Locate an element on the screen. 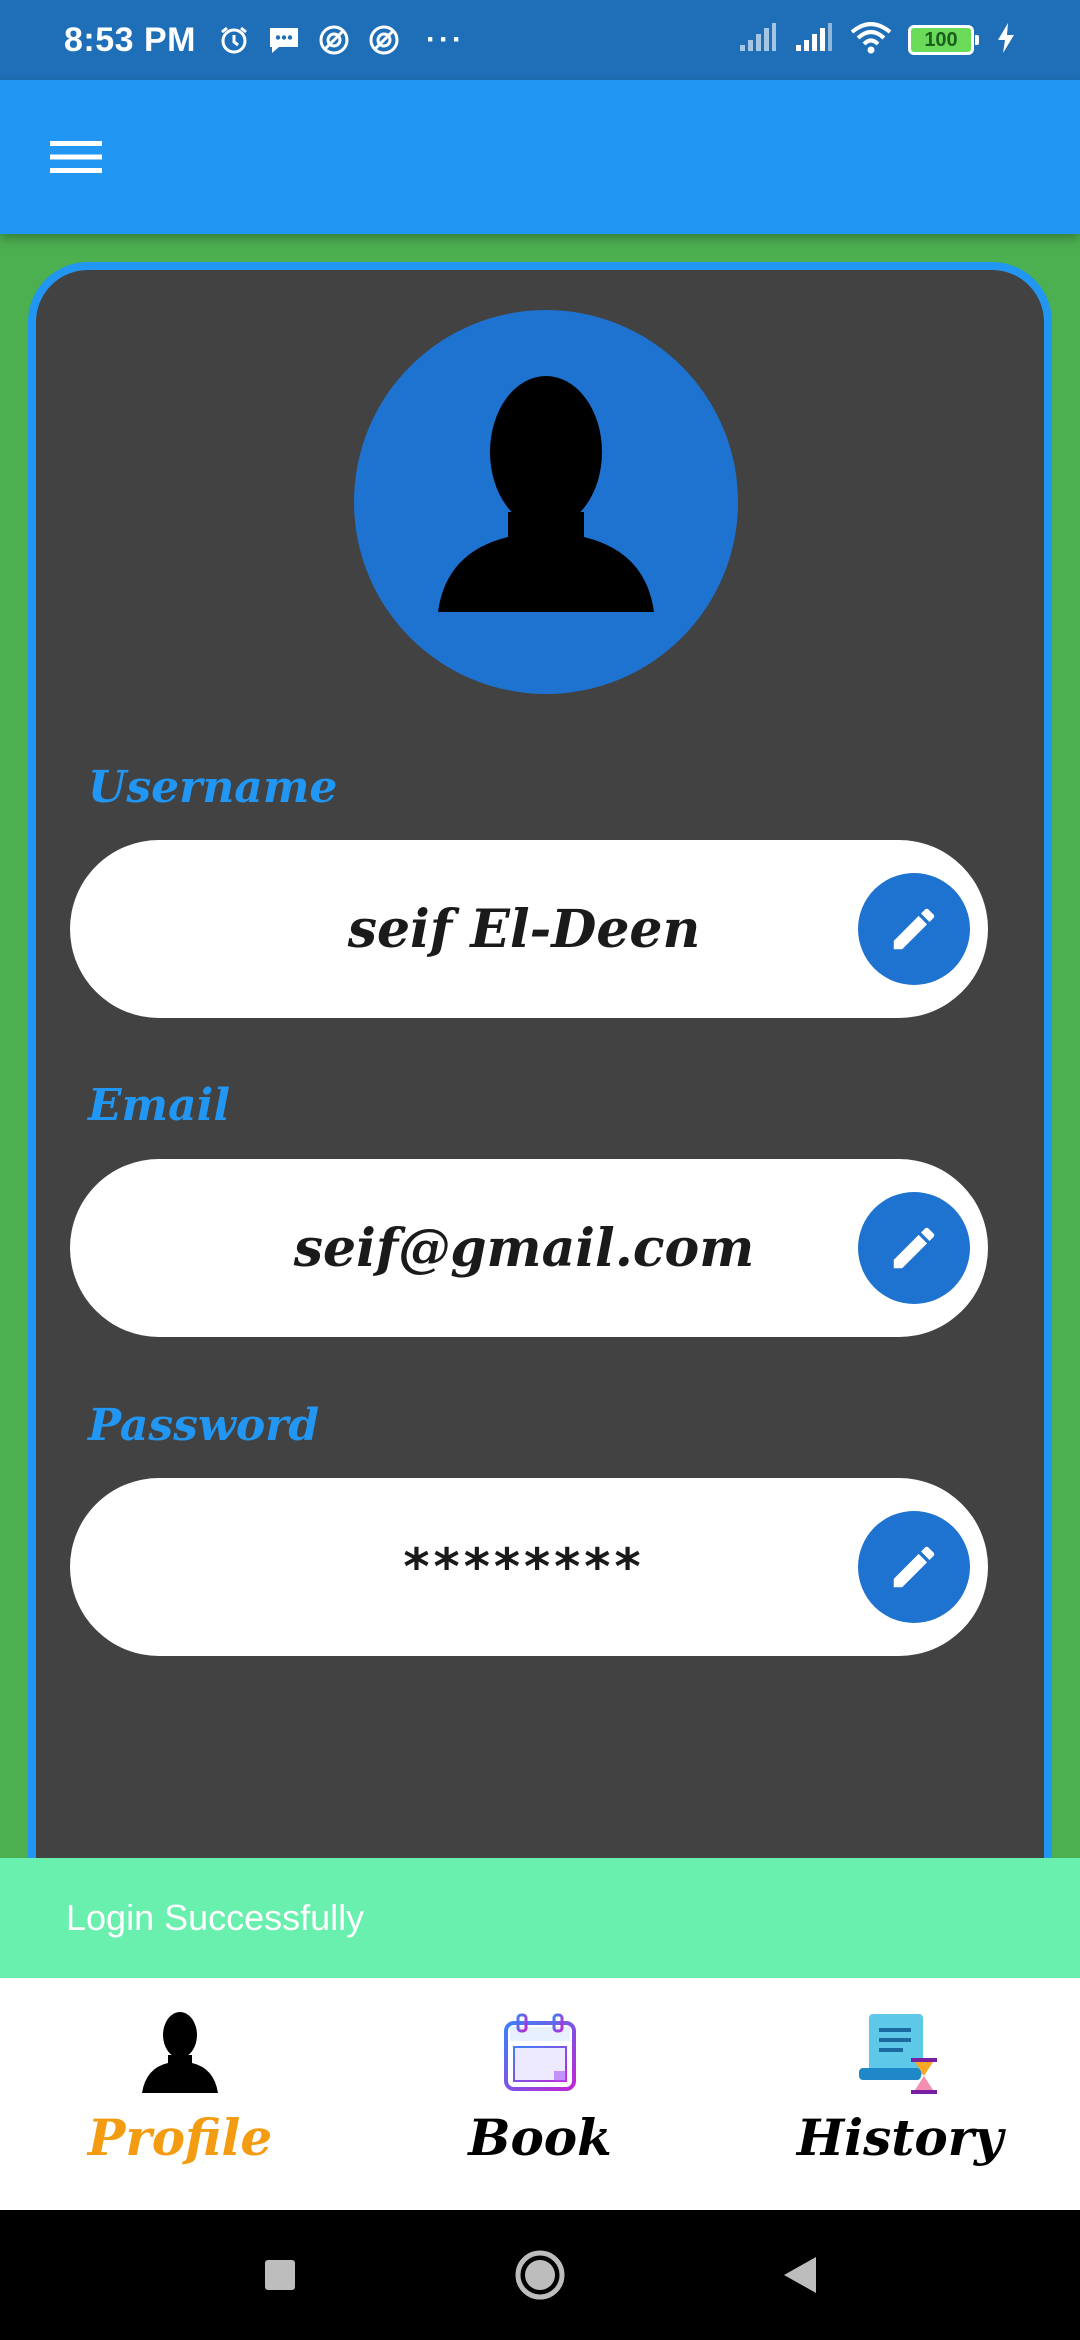 The height and width of the screenshot is (2340, 1080). edit-username-button is located at coordinates (914, 929).